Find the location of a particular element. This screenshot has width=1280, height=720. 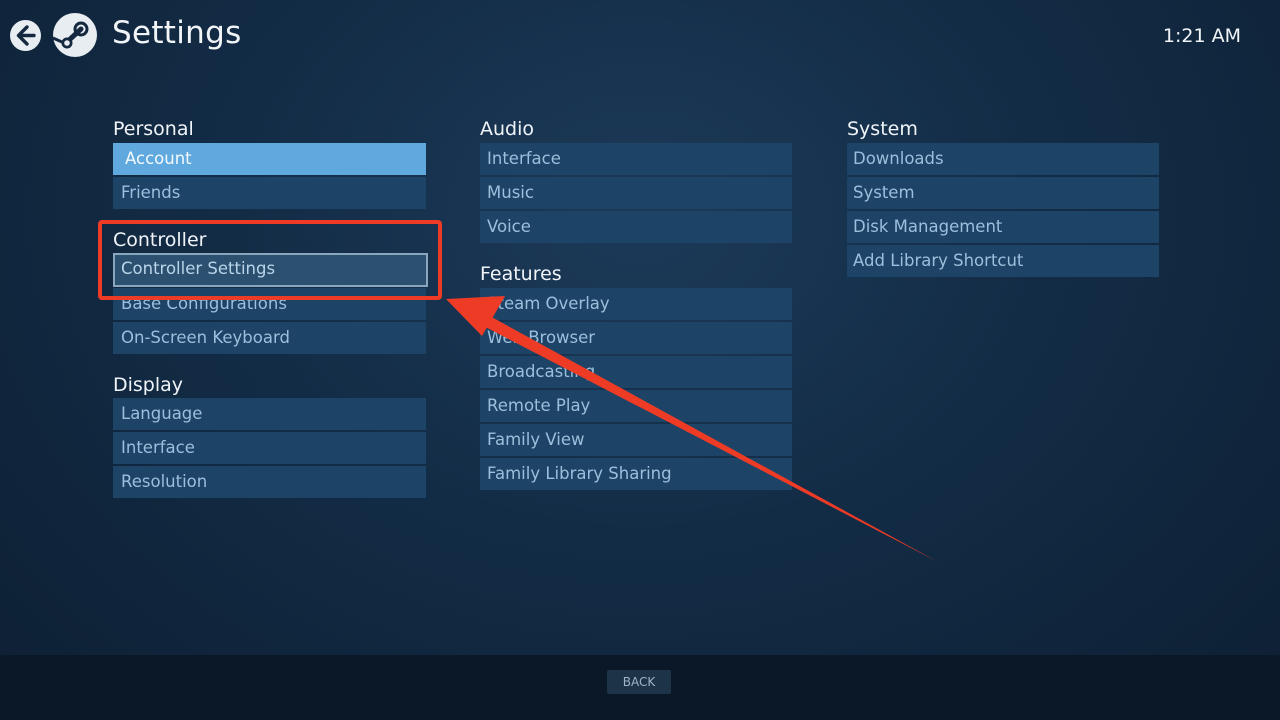

section-title-system: System is located at coordinates (882, 129).